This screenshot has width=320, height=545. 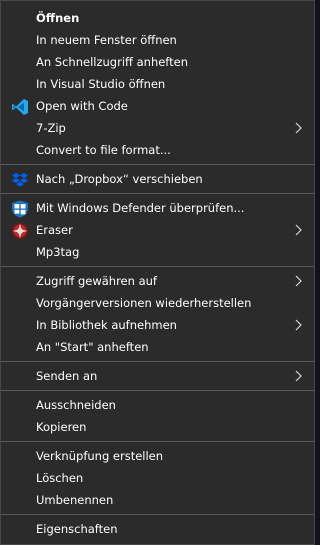 I want to click on menu-item-copy: Kopieren, so click(x=157, y=427).